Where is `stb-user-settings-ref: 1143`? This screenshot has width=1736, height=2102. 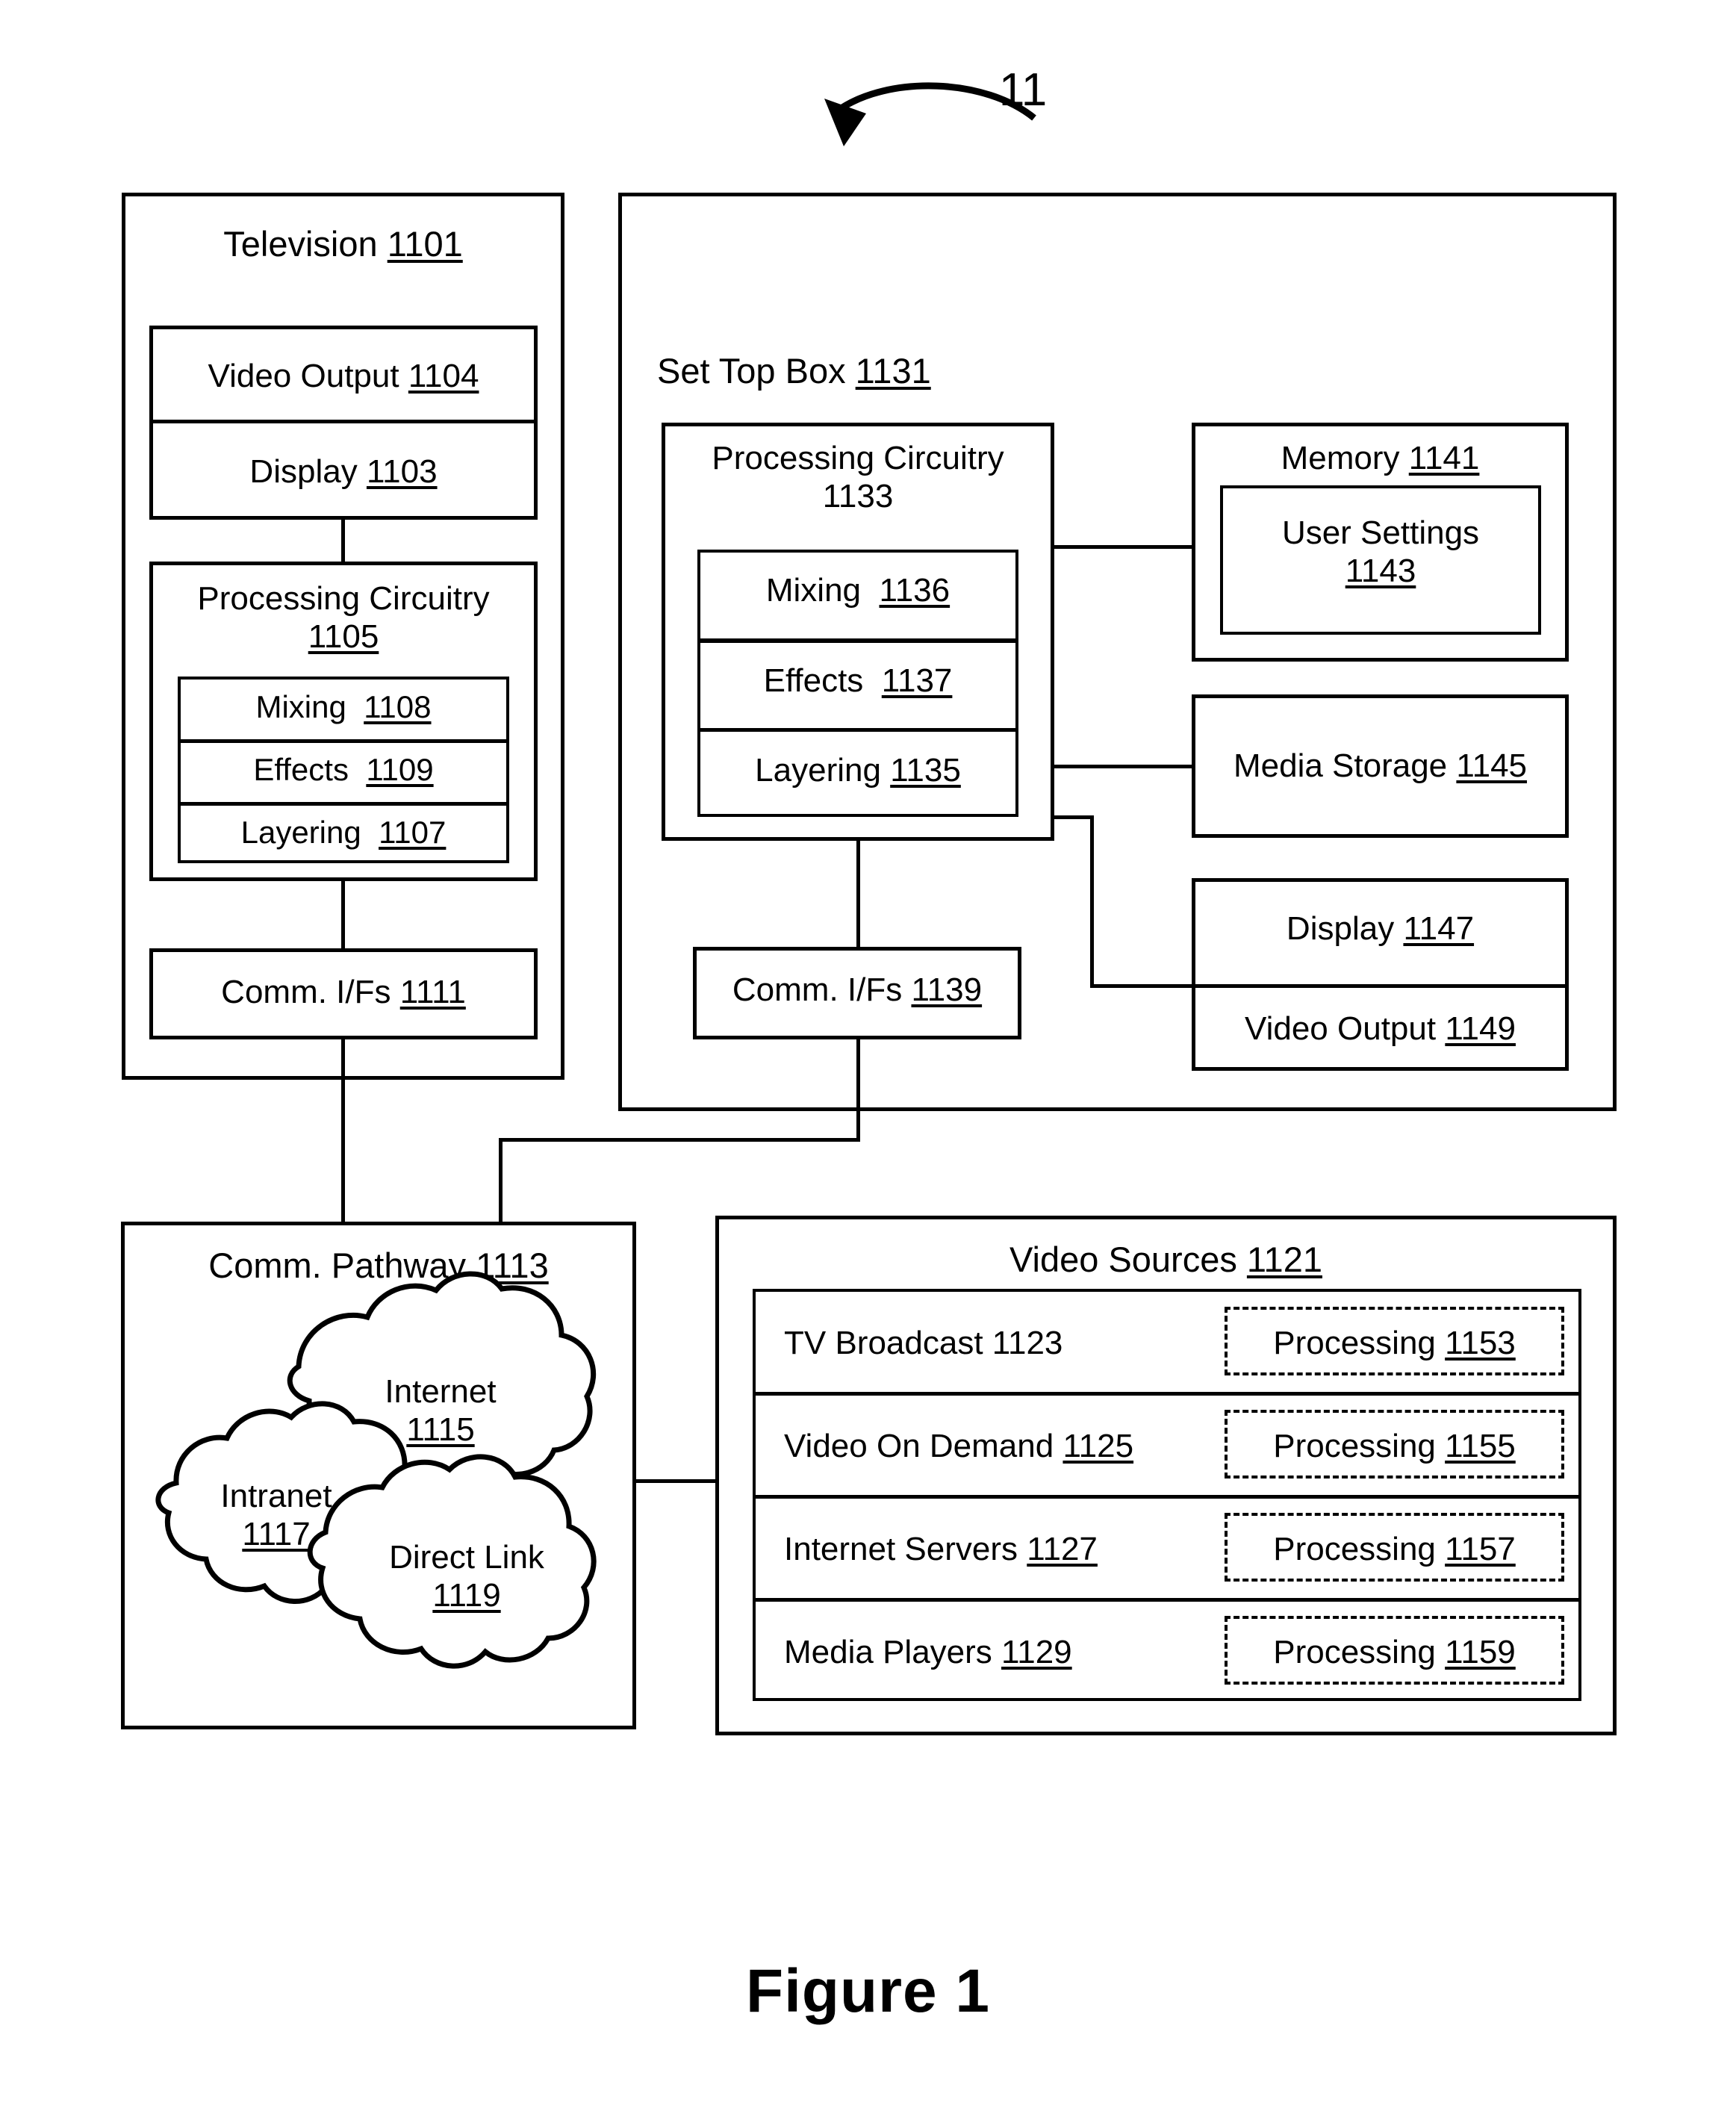
stb-user-settings-ref: 1143 is located at coordinates (1380, 571).